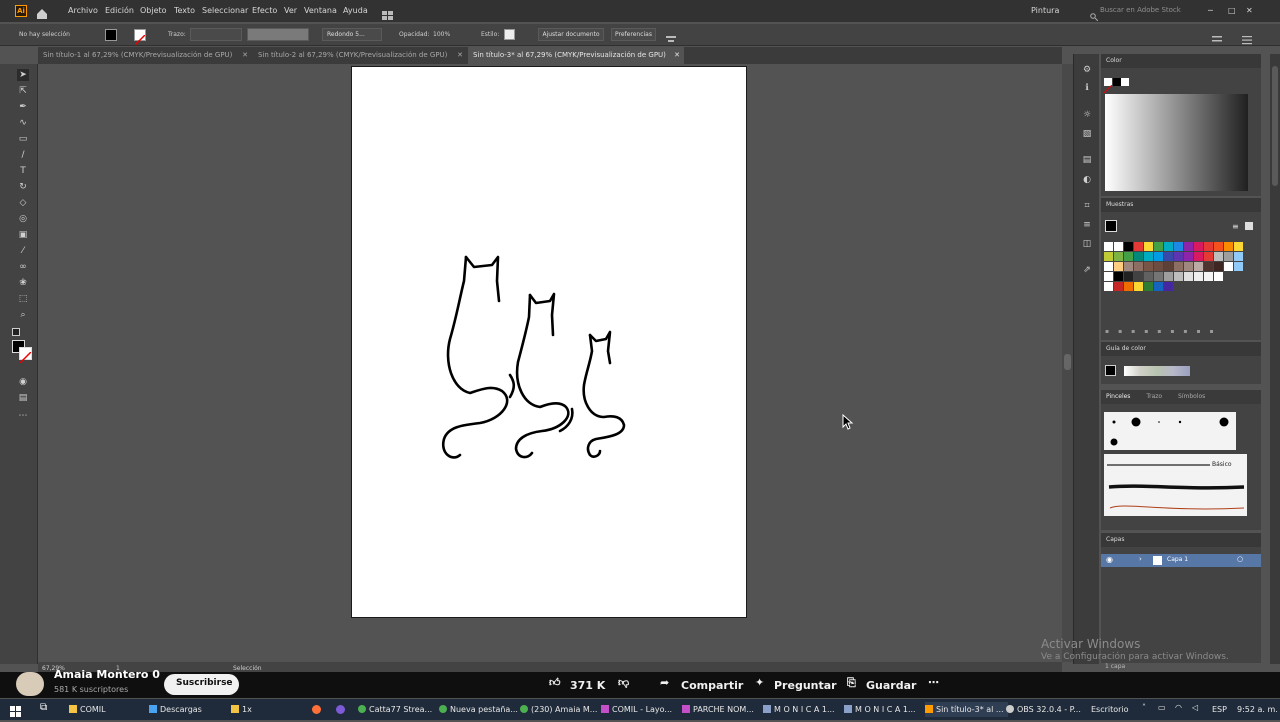 Image resolution: width=1280 pixels, height=722 pixels. What do you see at coordinates (441, 34) in the screenshot?
I see `opacity-value: 100%` at bounding box center [441, 34].